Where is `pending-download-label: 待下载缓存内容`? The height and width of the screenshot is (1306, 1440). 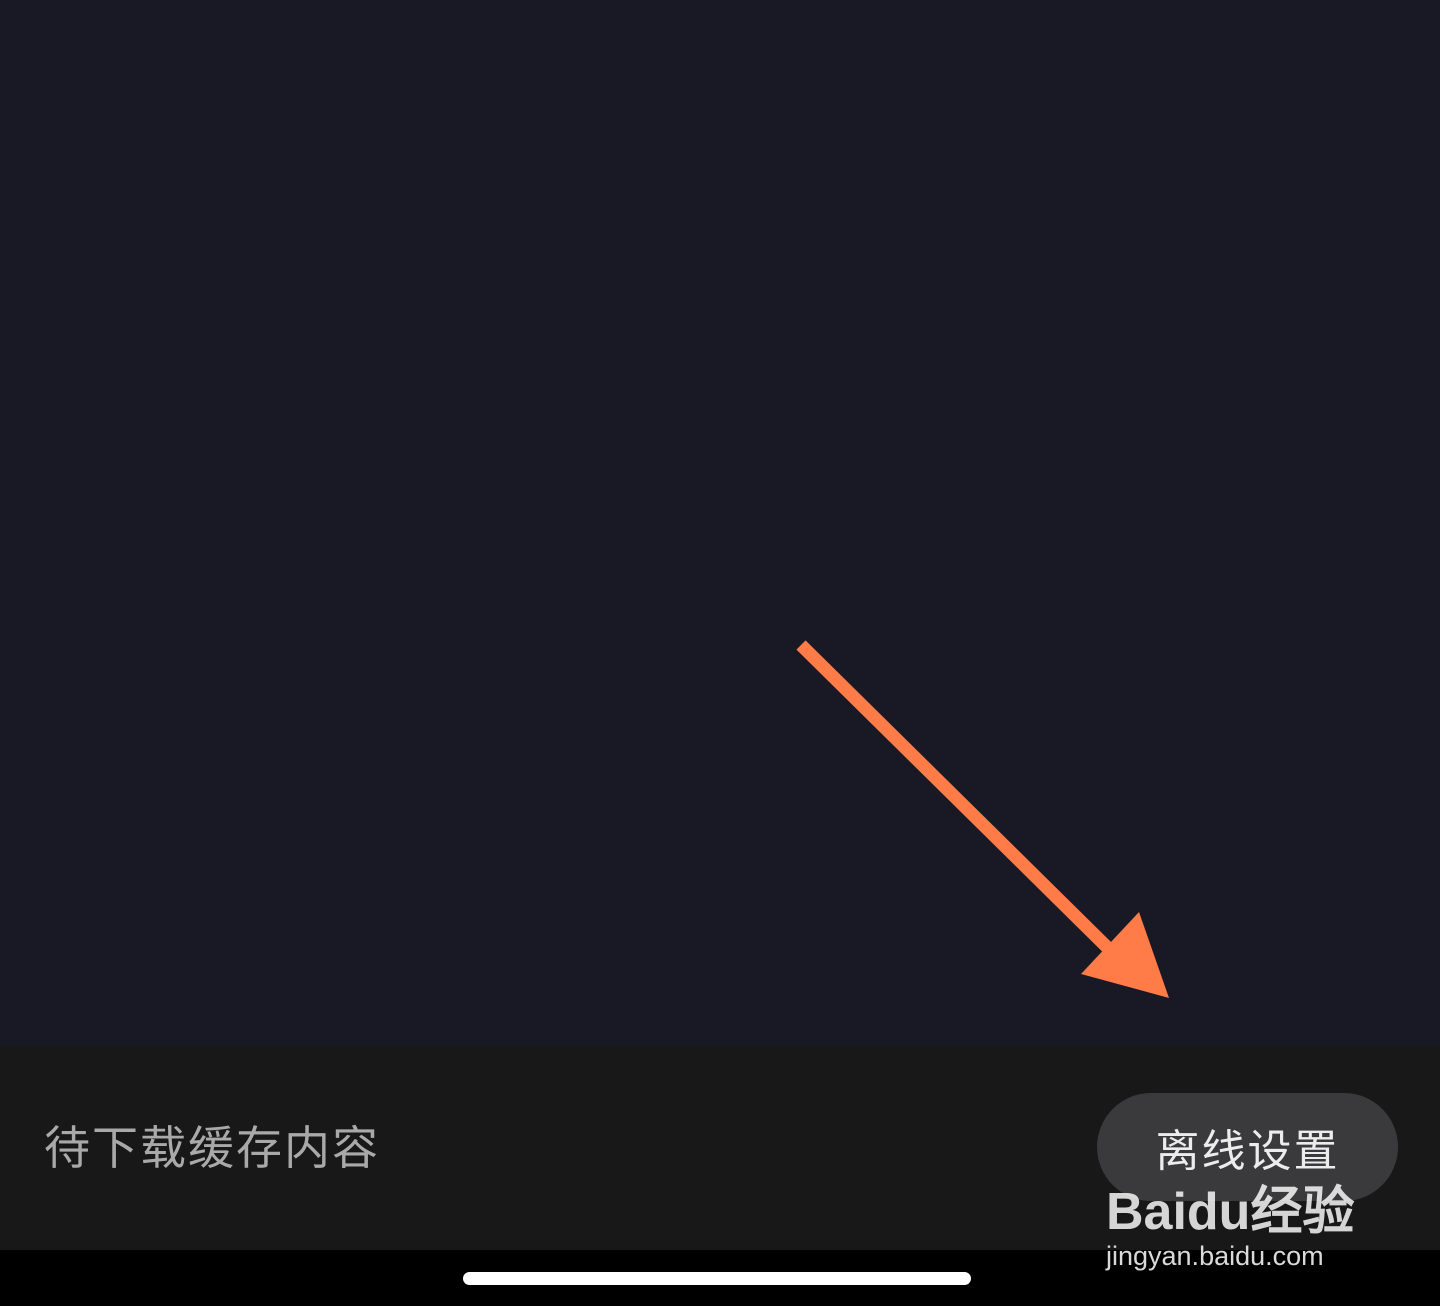
pending-download-label: 待下载缓存内容 is located at coordinates (212, 1148).